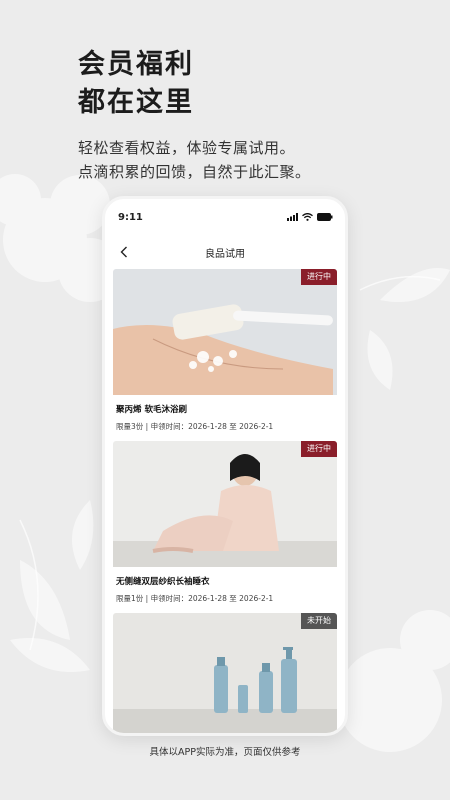 Image resolution: width=450 pixels, height=800 pixels. Describe the element at coordinates (163, 582) in the screenshot. I see `card-title: 无侧缝双层纱织长袖睡衣` at that location.